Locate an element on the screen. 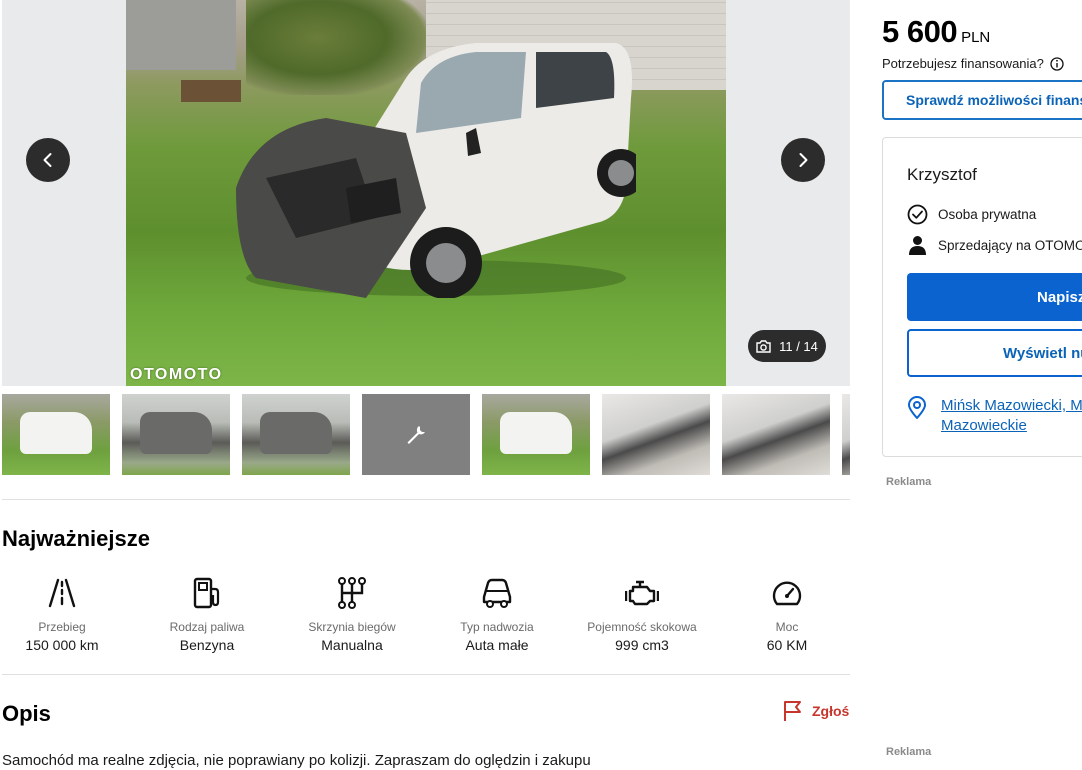 This screenshot has height=770, width=1082. spec-label: Pojemność skokowa is located at coordinates (642, 627).